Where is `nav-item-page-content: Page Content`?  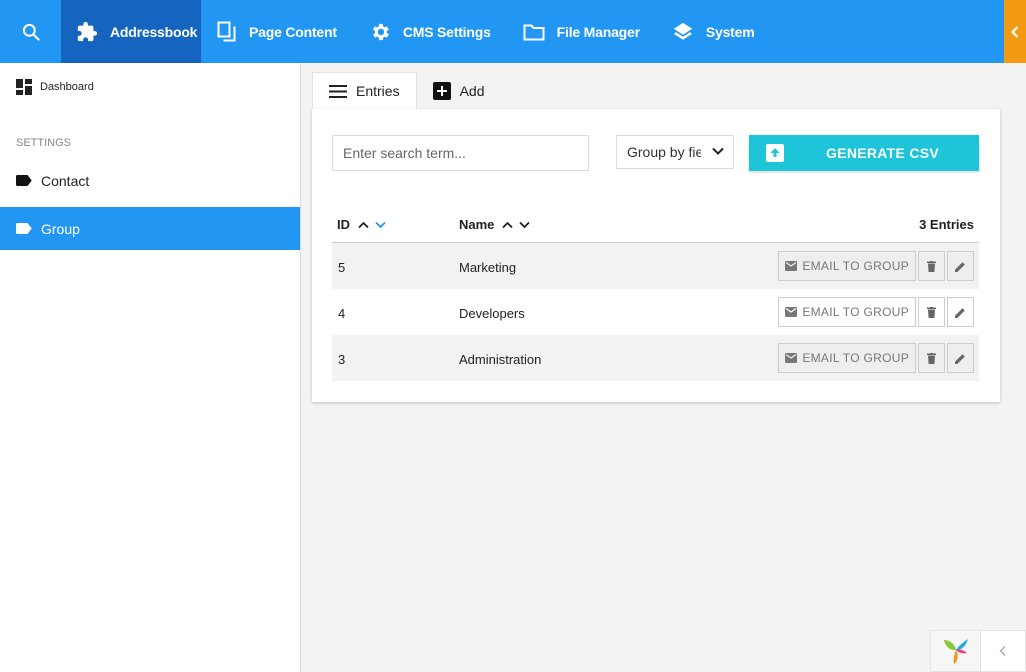
nav-item-page-content: Page Content is located at coordinates (277, 31).